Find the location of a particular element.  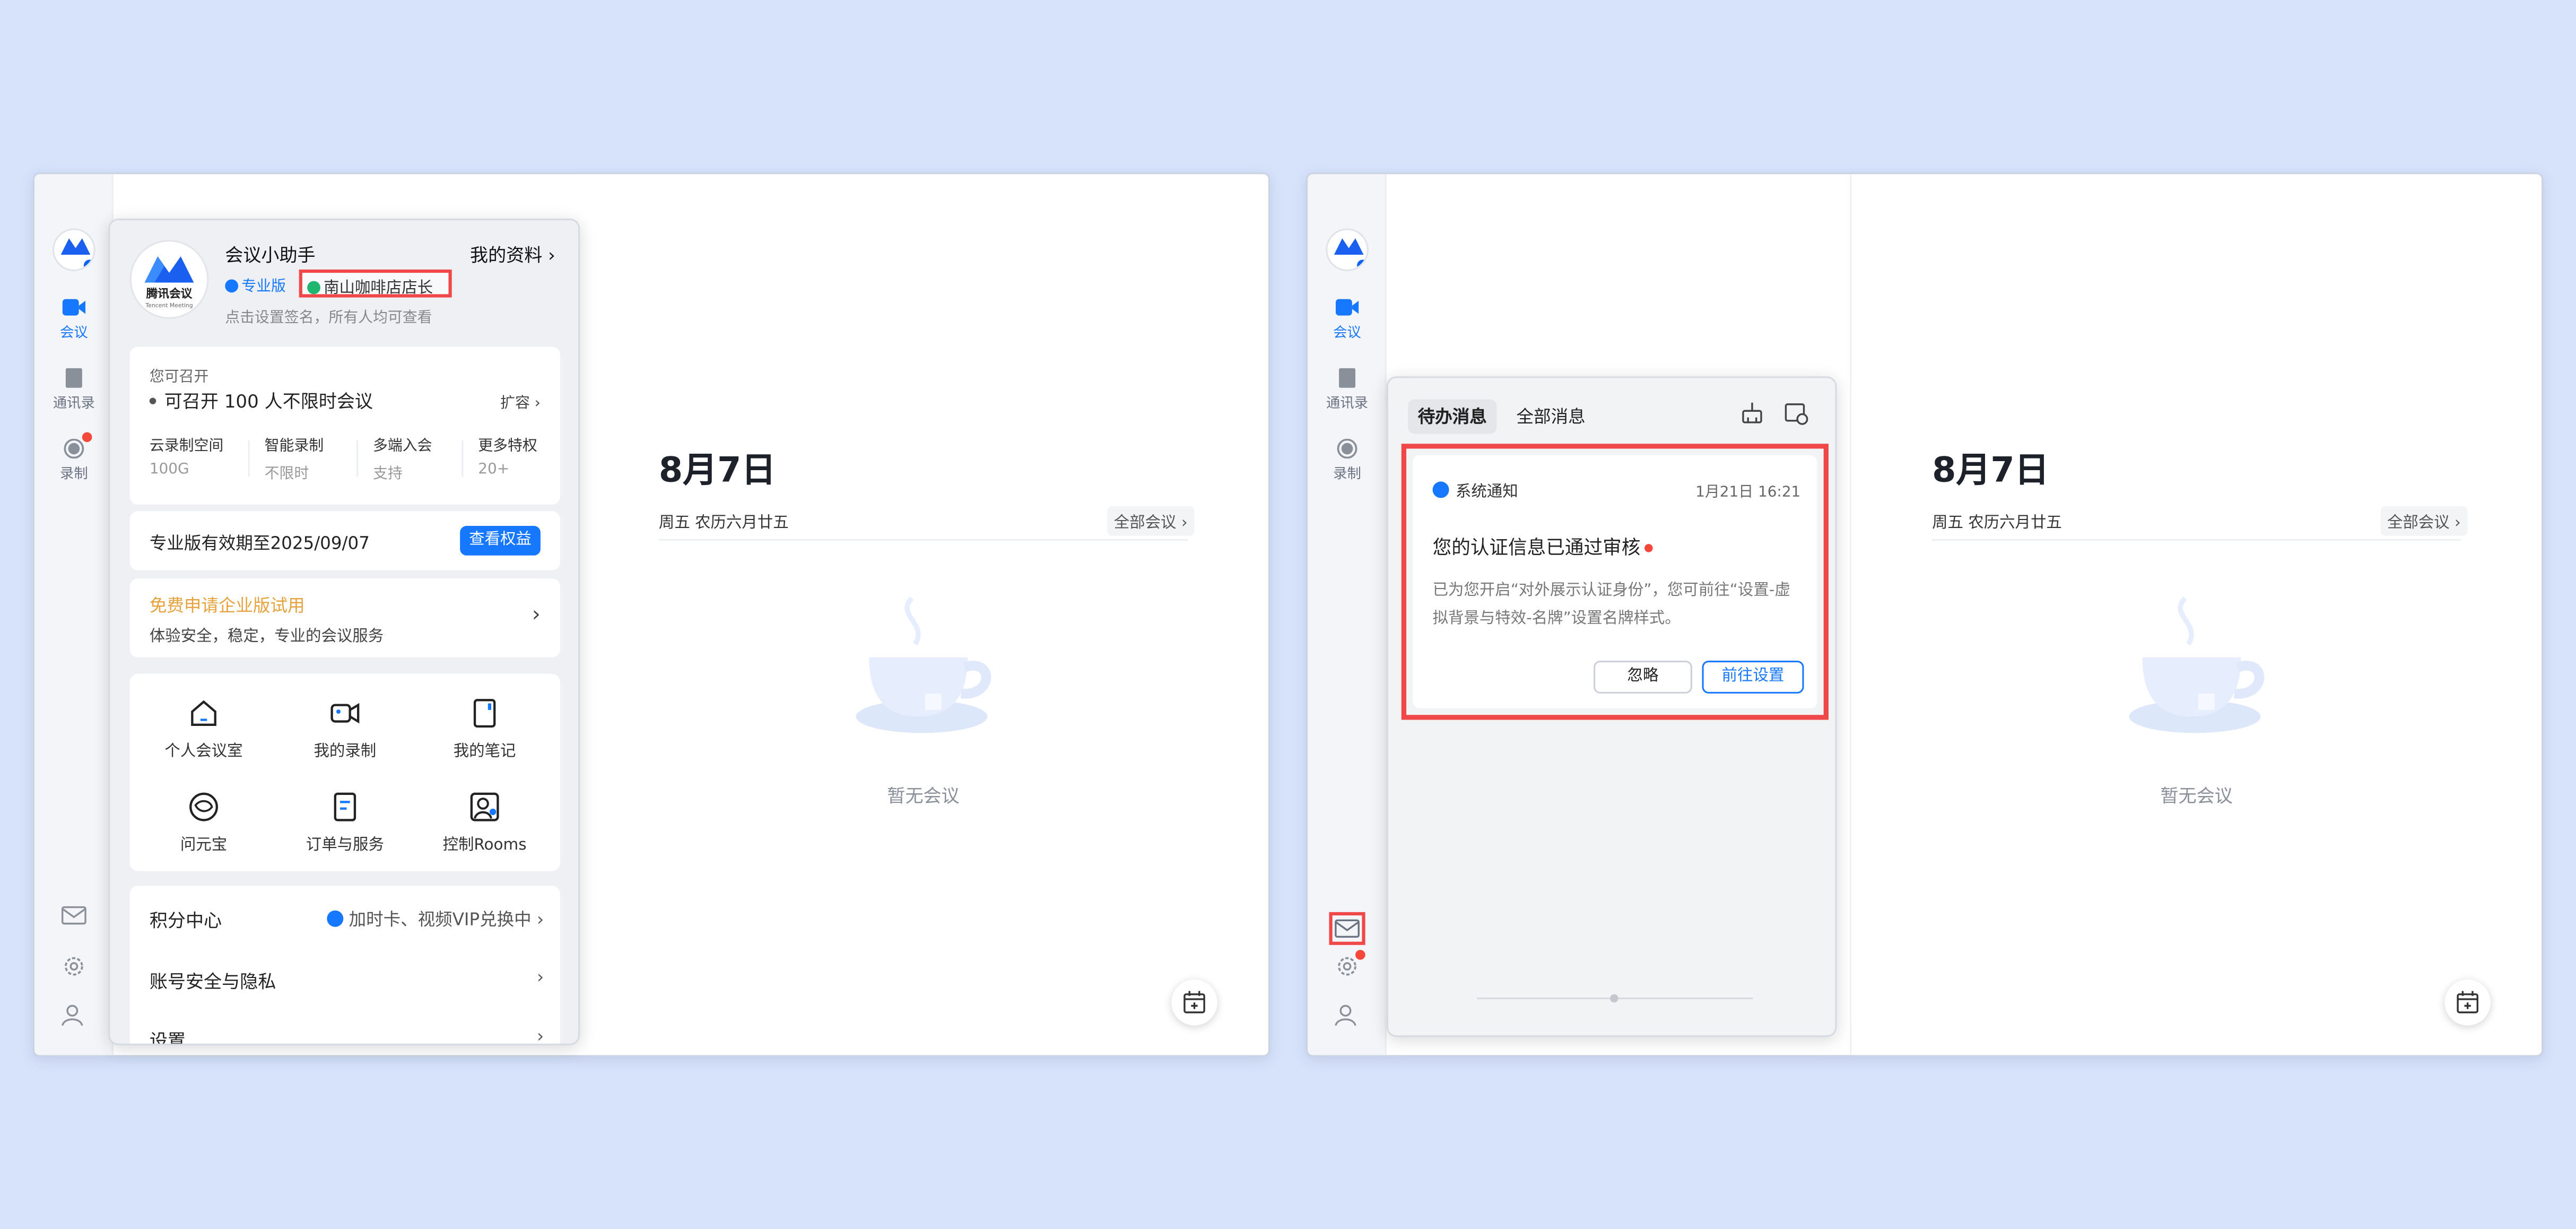

clean-broom-icon is located at coordinates (1752, 414).